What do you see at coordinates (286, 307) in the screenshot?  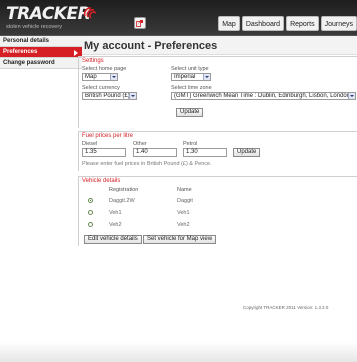 I see `copyright-text: Copyright TRACKER 2011 Version: 1.3.2.0` at bounding box center [286, 307].